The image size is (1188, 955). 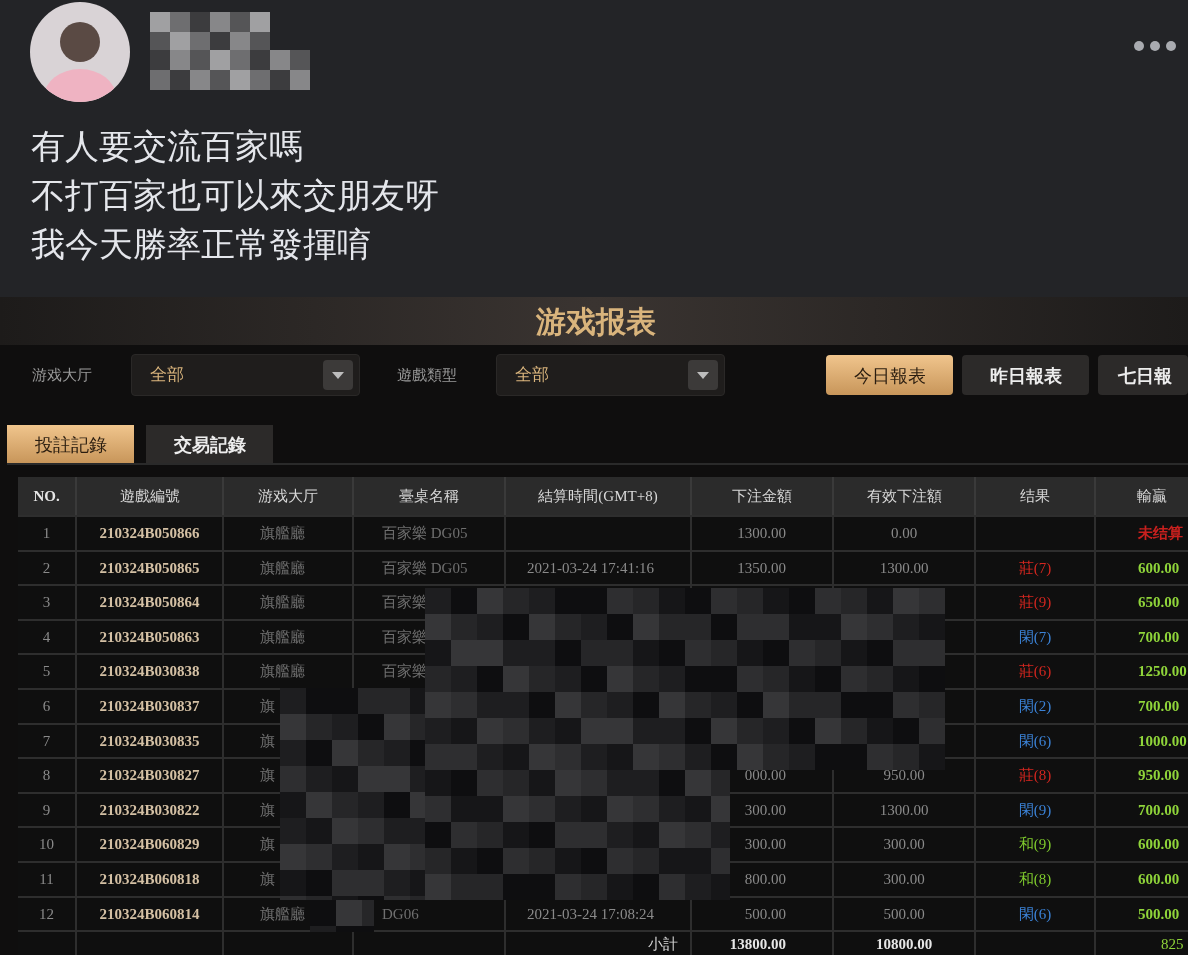 What do you see at coordinates (1035, 568) in the screenshot?
I see `table-cell-text: 莊(7)` at bounding box center [1035, 568].